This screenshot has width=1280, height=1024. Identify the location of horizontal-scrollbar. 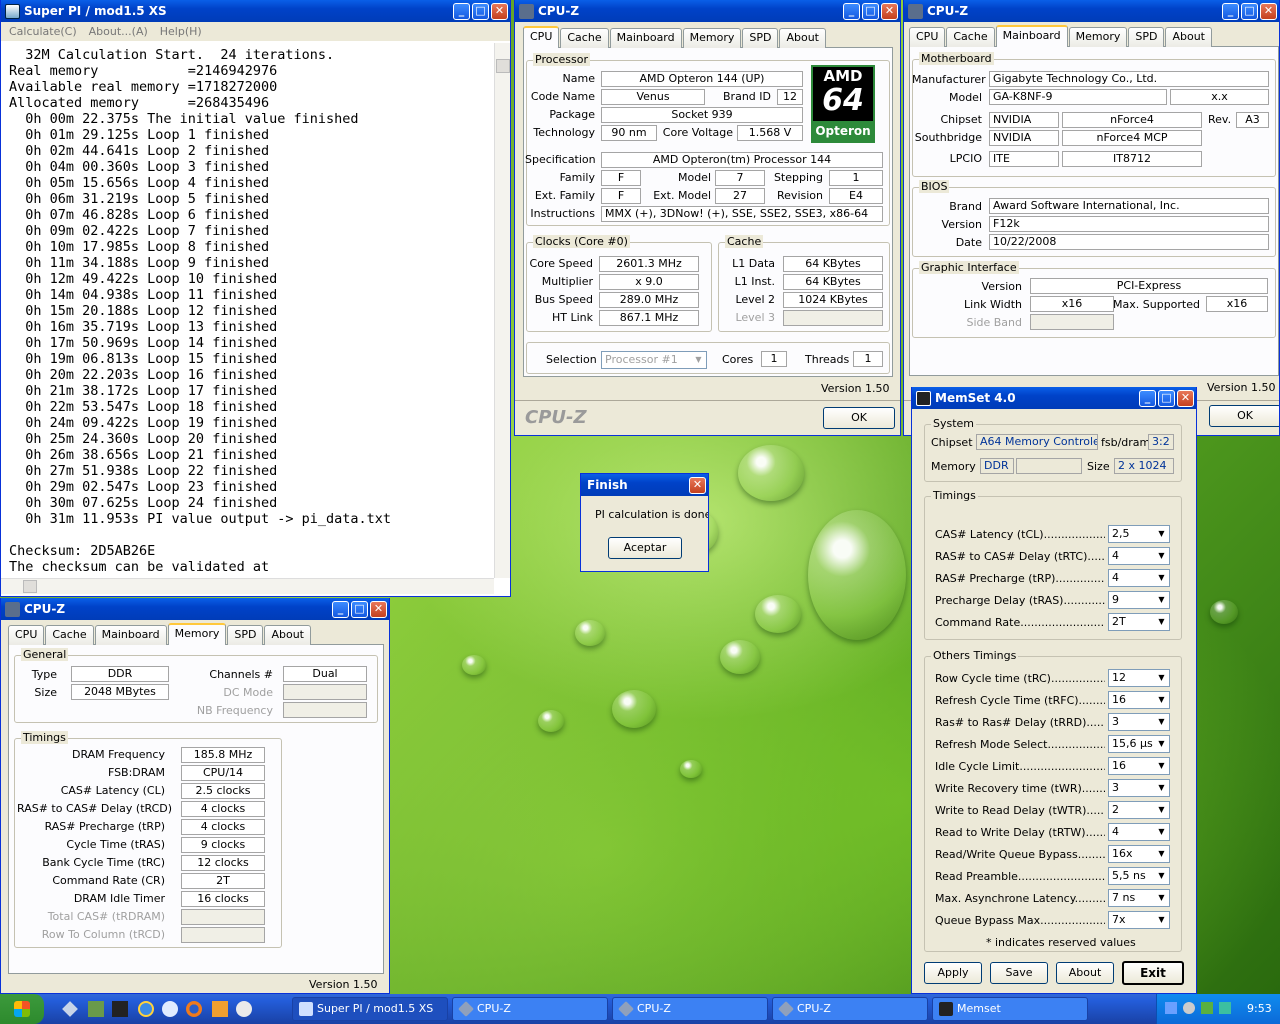
(247, 586).